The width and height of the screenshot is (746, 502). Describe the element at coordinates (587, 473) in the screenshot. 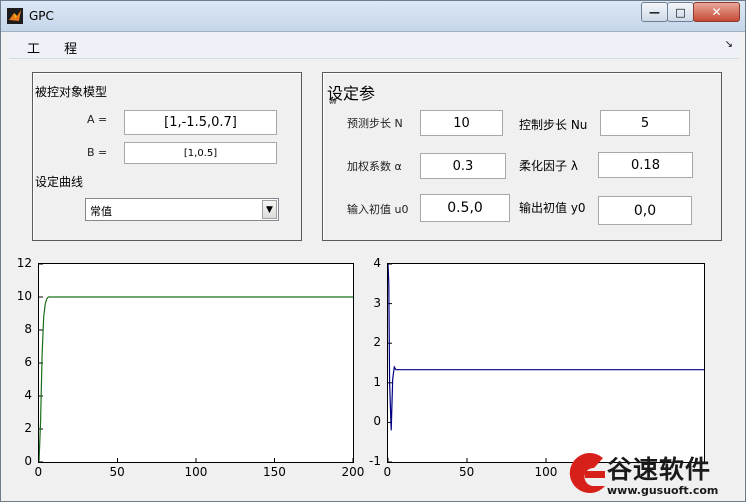

I see `site-logo-icon` at that location.